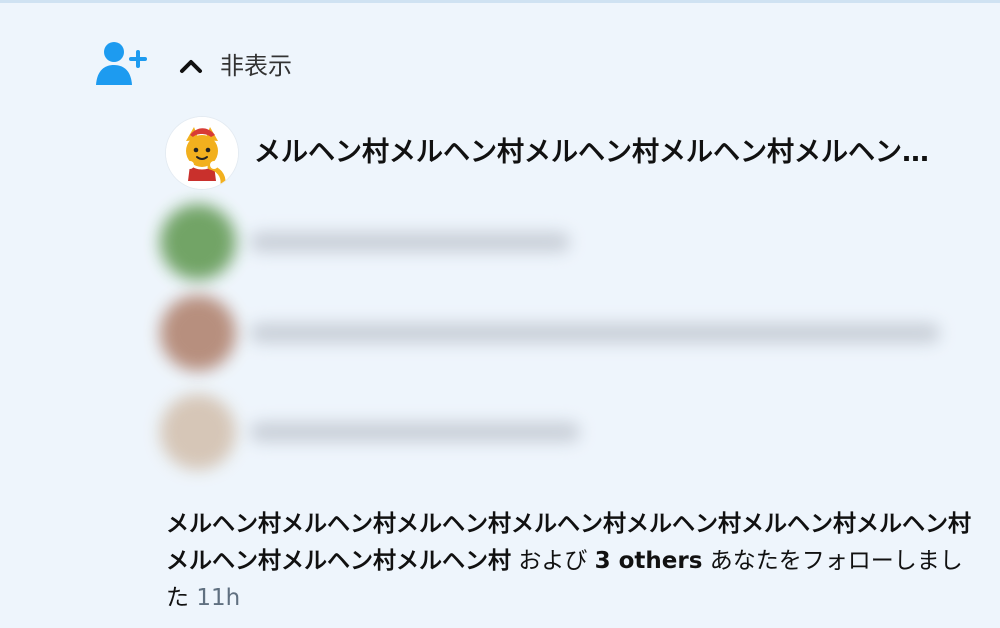 This screenshot has width=1000, height=628. Describe the element at coordinates (553, 561) in the screenshot. I see `message-and: および` at that location.